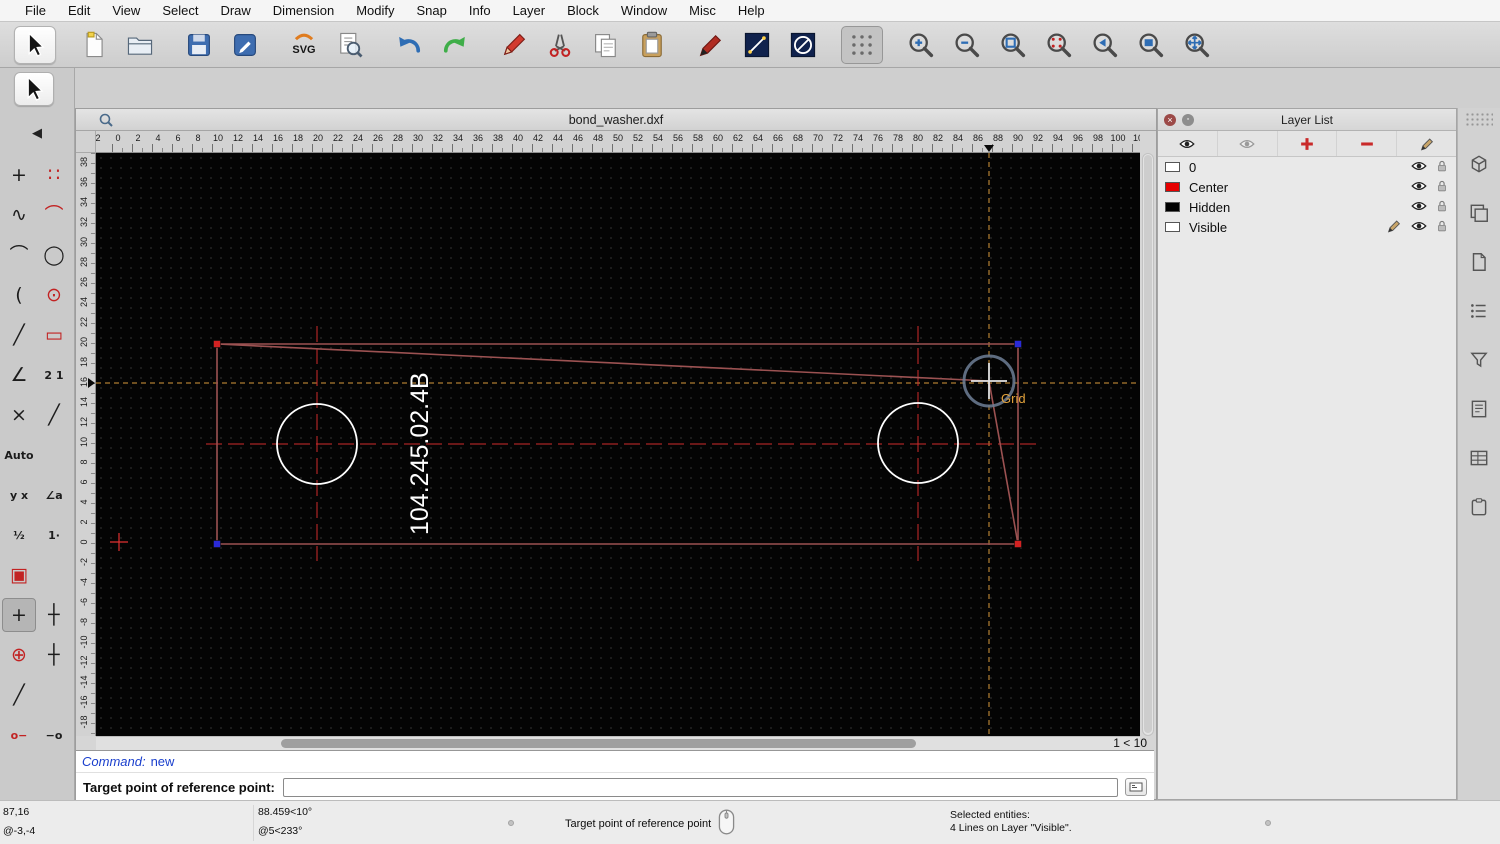  I want to click on menu-snap: Snap, so click(432, 10).